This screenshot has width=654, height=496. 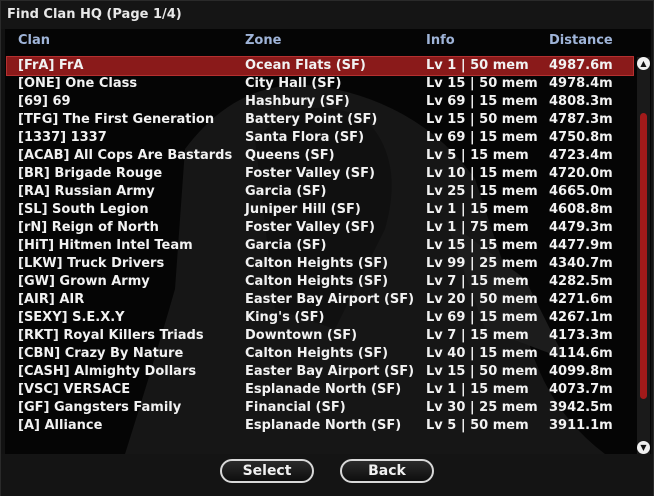 What do you see at coordinates (581, 83) in the screenshot?
I see `distance-cell: 4978.4m` at bounding box center [581, 83].